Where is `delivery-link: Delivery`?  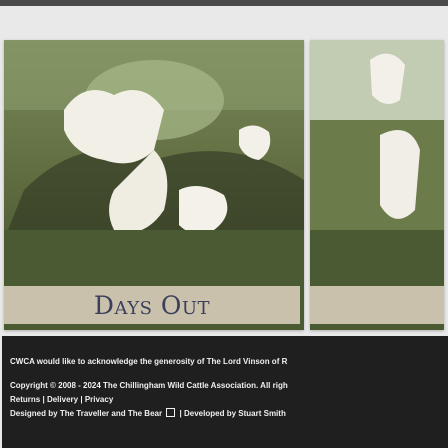
delivery-link: Delivery is located at coordinates (62, 399).